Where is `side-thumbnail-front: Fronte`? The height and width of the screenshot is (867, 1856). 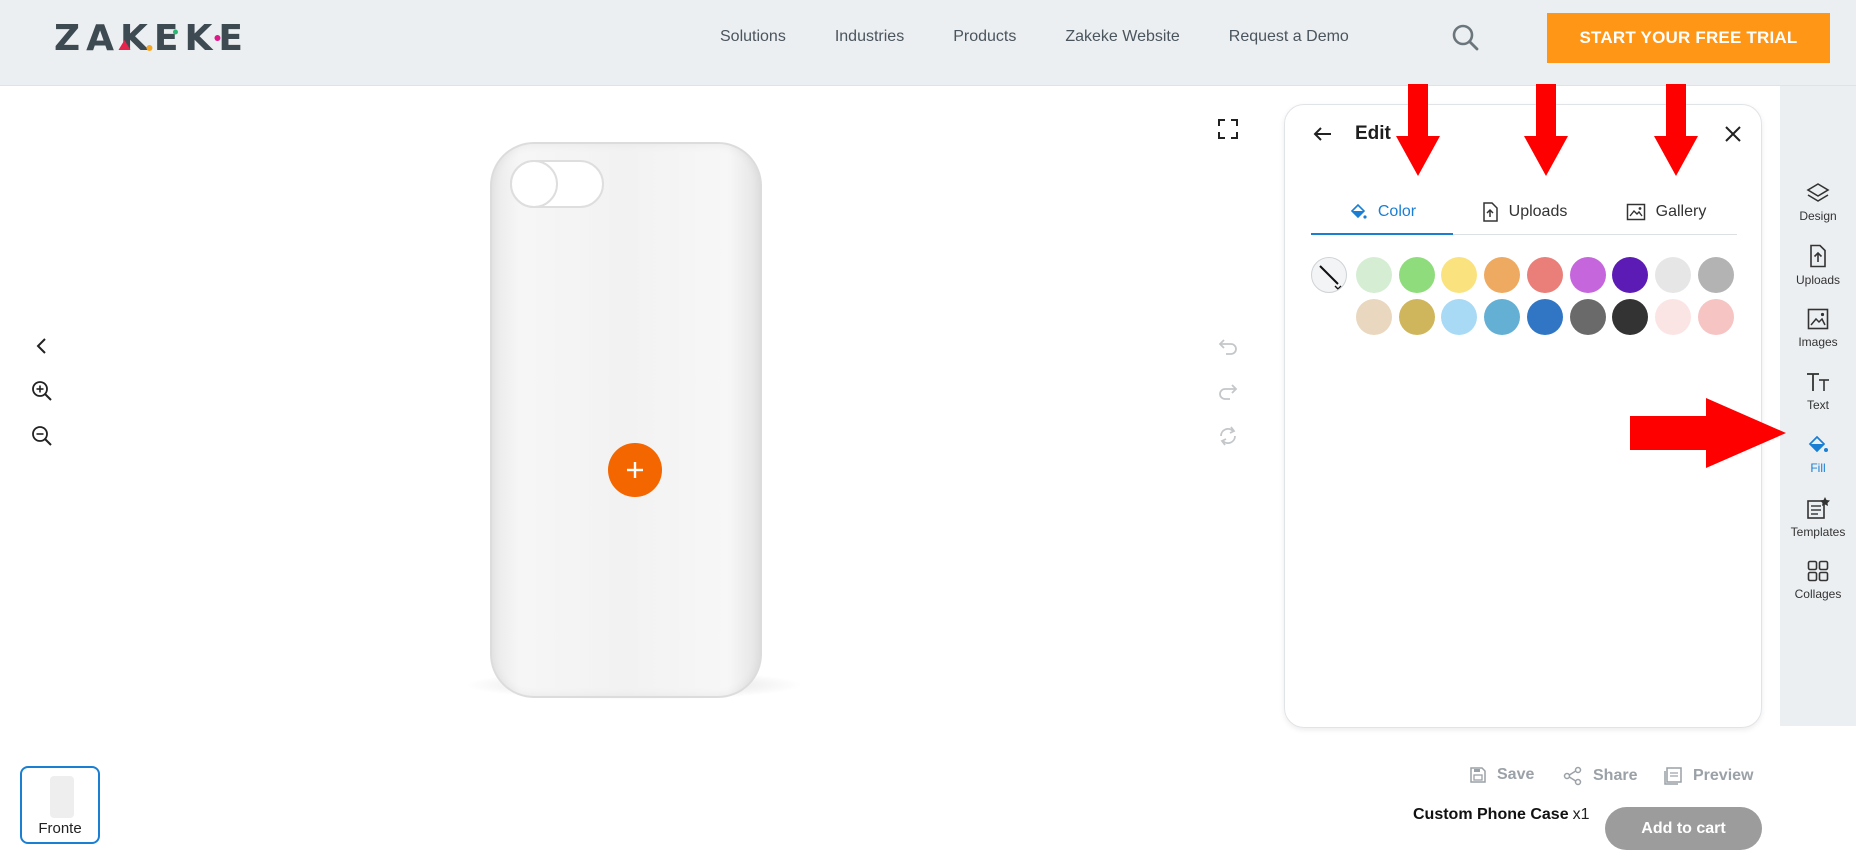 side-thumbnail-front: Fronte is located at coordinates (60, 805).